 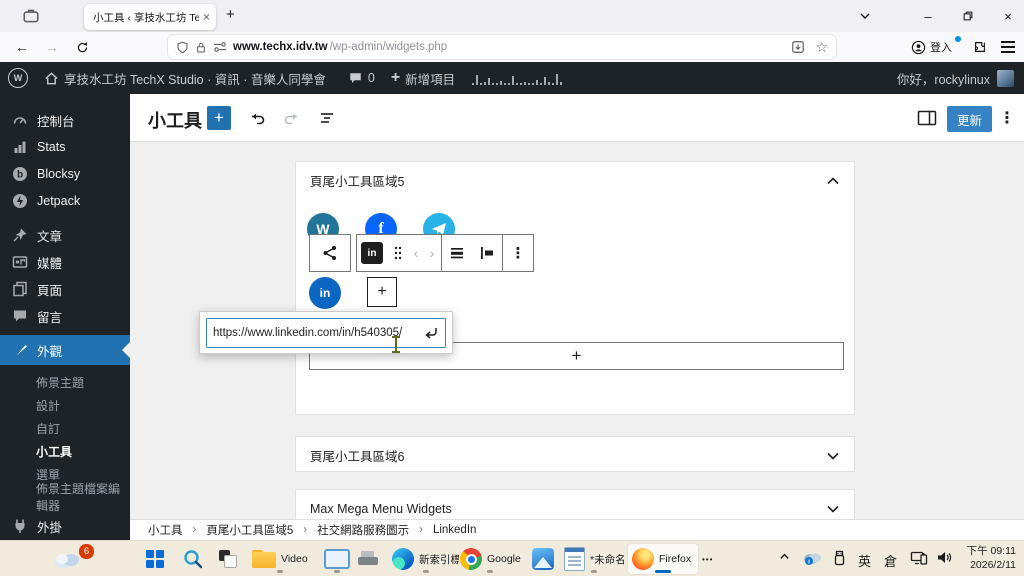 I want to click on onedrive-icon: i, so click(x=812, y=558).